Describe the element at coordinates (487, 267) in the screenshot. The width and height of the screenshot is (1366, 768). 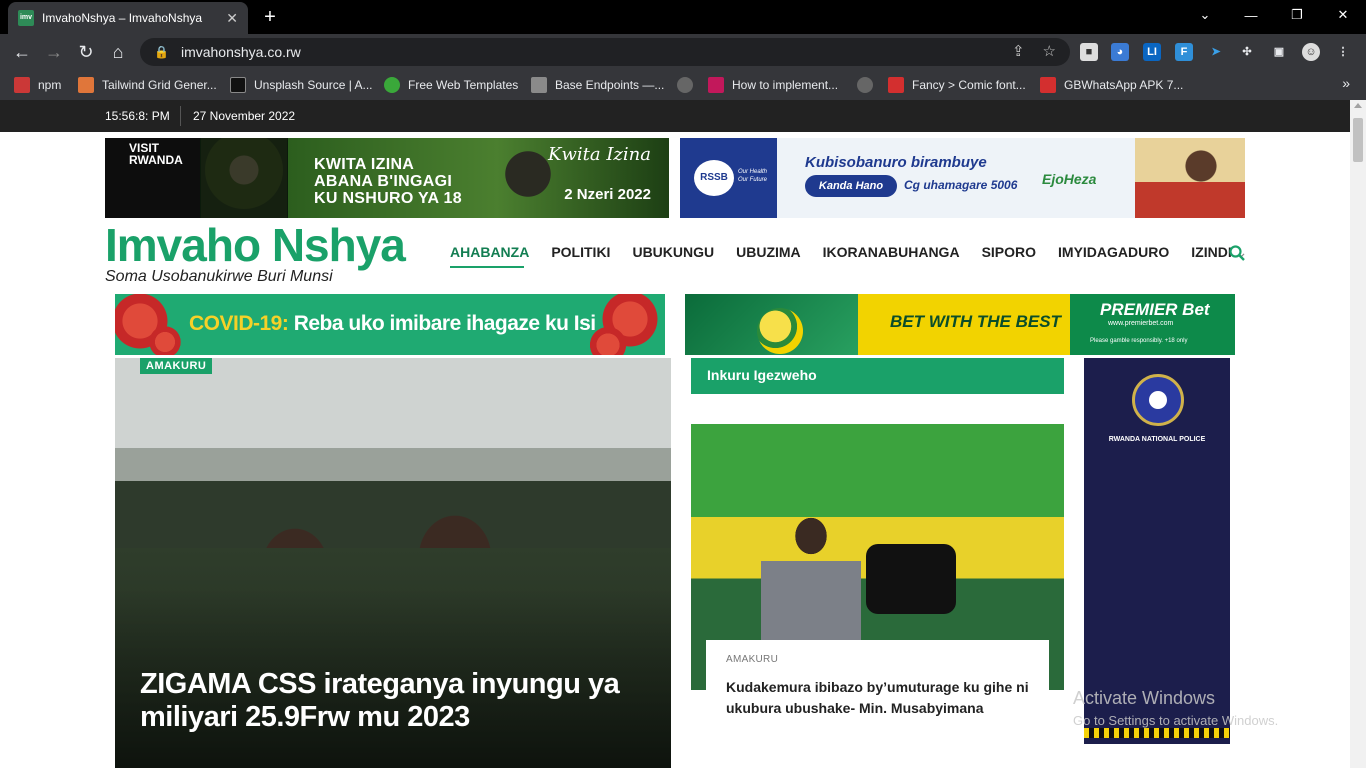
I see `active-nav-underline` at that location.